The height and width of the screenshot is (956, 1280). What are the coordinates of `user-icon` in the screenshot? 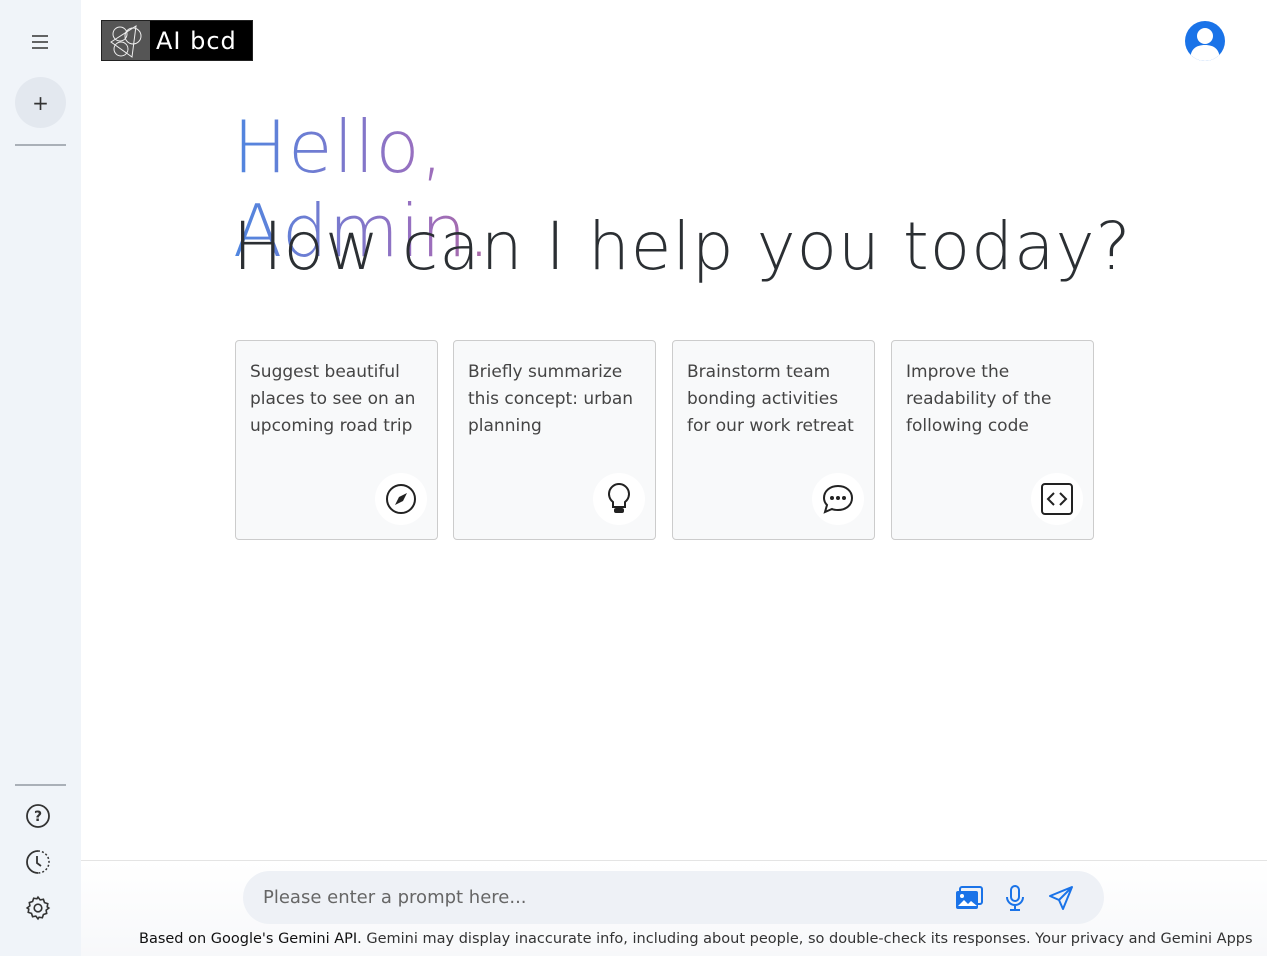 It's located at (1205, 44).